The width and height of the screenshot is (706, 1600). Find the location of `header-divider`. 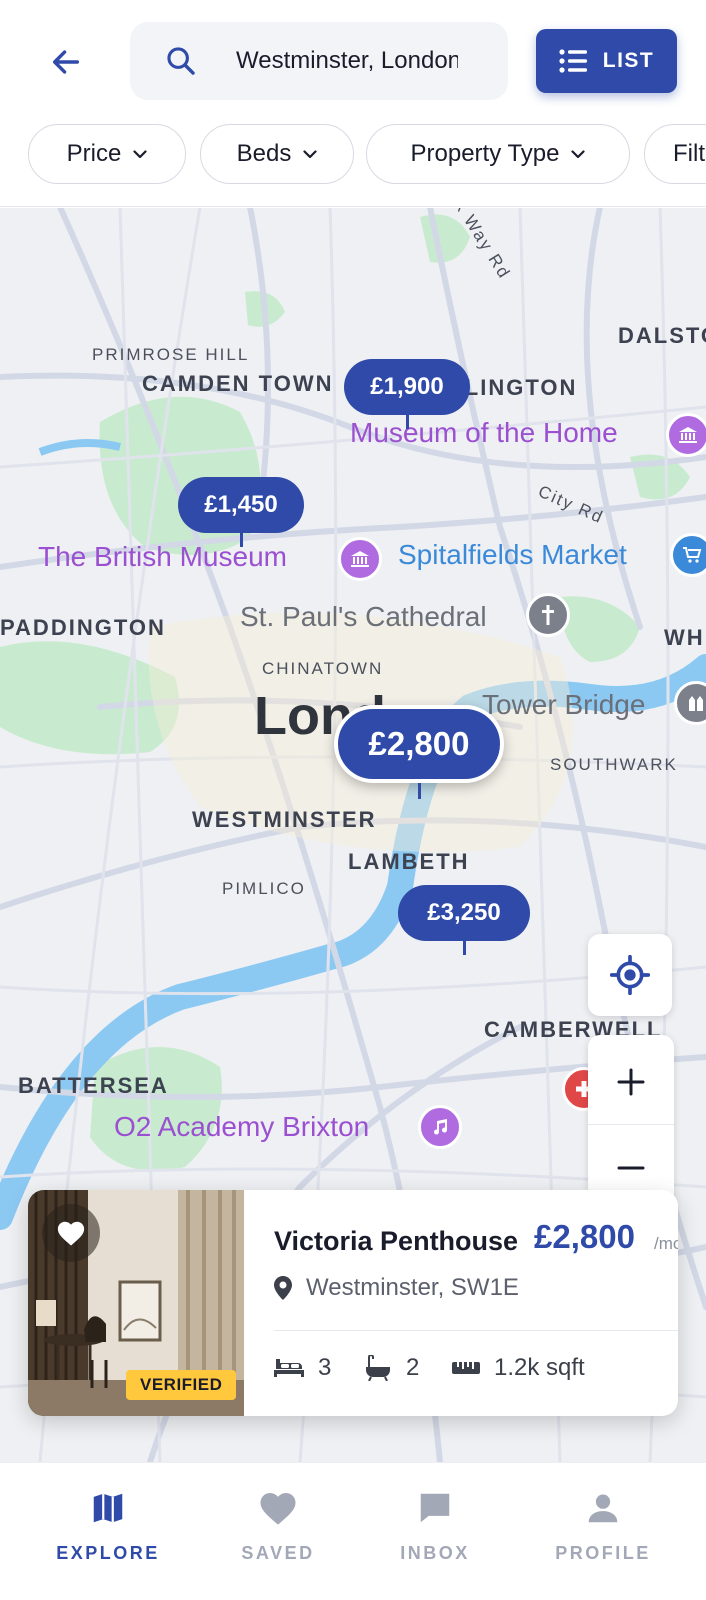

header-divider is located at coordinates (353, 206).